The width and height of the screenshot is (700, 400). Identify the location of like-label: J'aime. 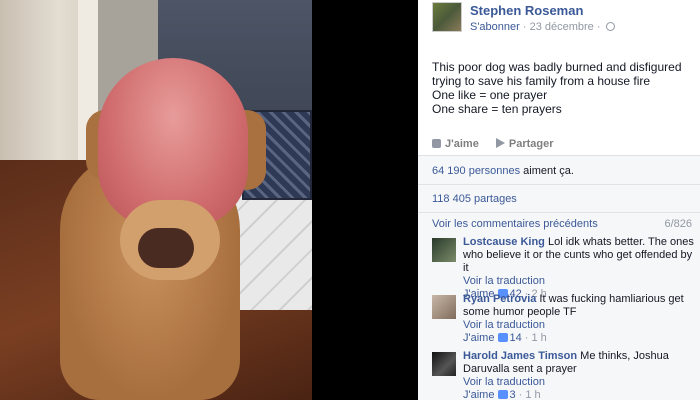
(462, 144).